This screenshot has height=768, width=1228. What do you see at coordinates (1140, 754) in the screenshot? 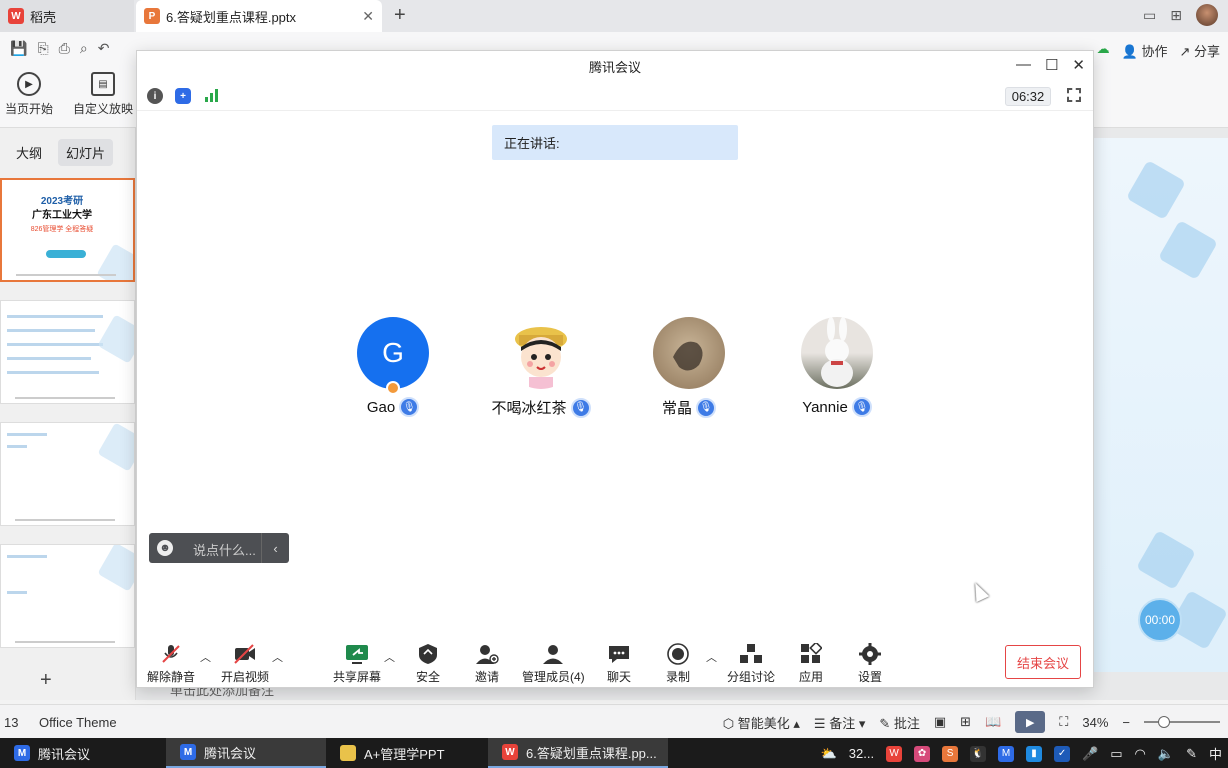
I see `wifi-icon: ◠` at bounding box center [1140, 754].